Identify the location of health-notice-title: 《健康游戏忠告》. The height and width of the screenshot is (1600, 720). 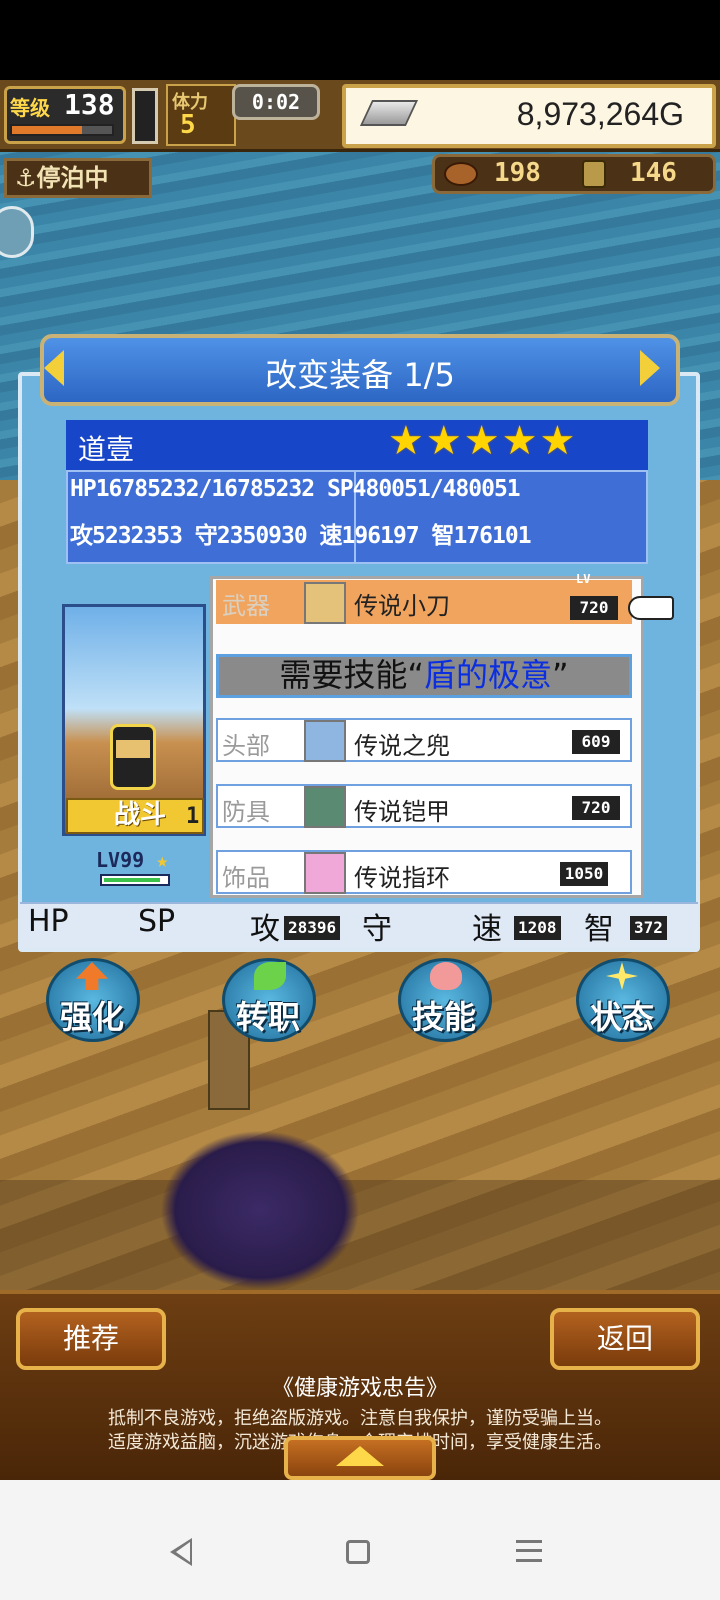
(359, 1388).